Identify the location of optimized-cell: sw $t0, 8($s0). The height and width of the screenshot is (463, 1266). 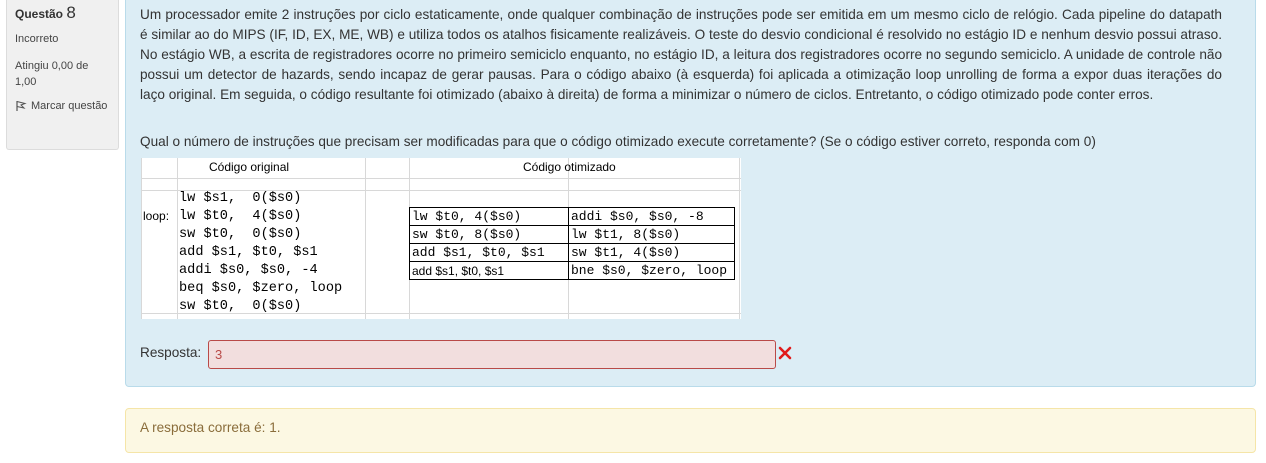
(467, 234).